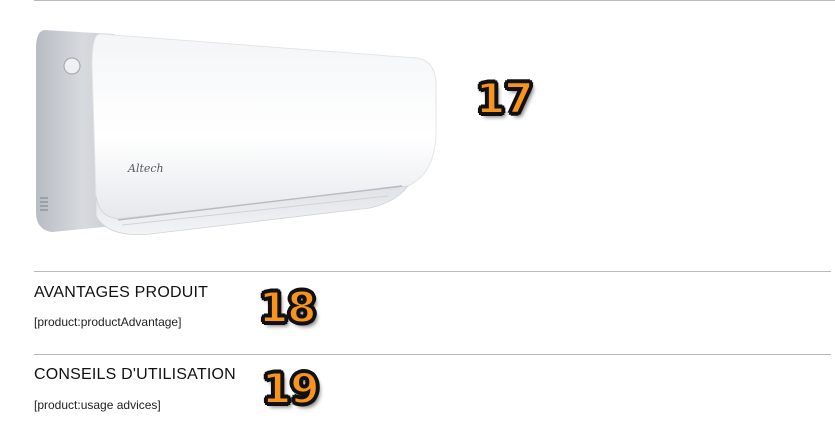  I want to click on annotation-badge-17: 17, so click(504, 98).